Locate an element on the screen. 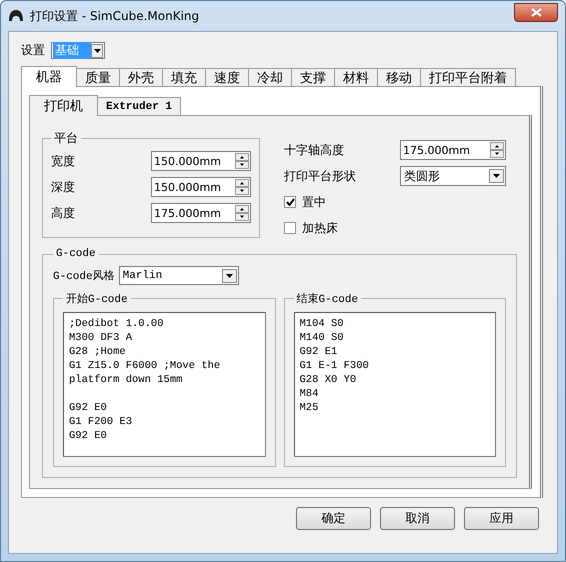 Image resolution: width=566 pixels, height=562 pixels. settings-label: 设置 is located at coordinates (33, 50).